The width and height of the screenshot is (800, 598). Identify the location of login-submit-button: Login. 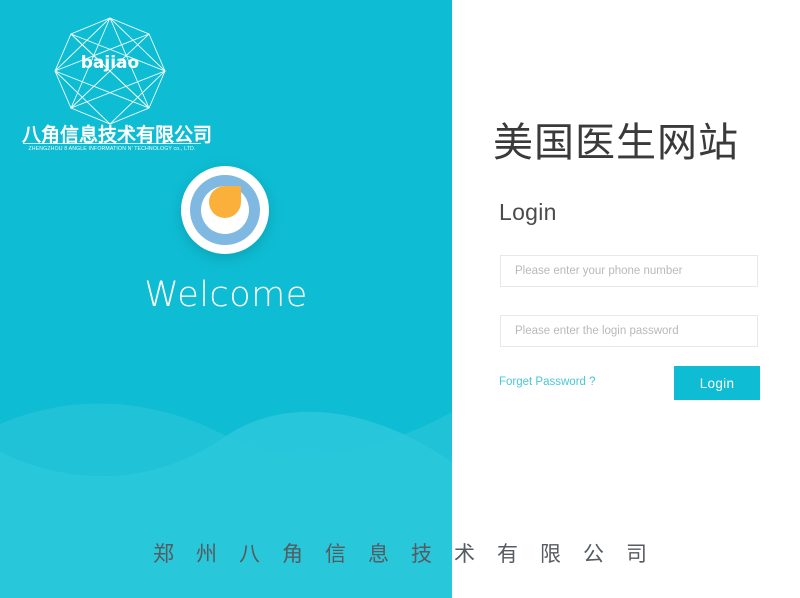
(717, 383).